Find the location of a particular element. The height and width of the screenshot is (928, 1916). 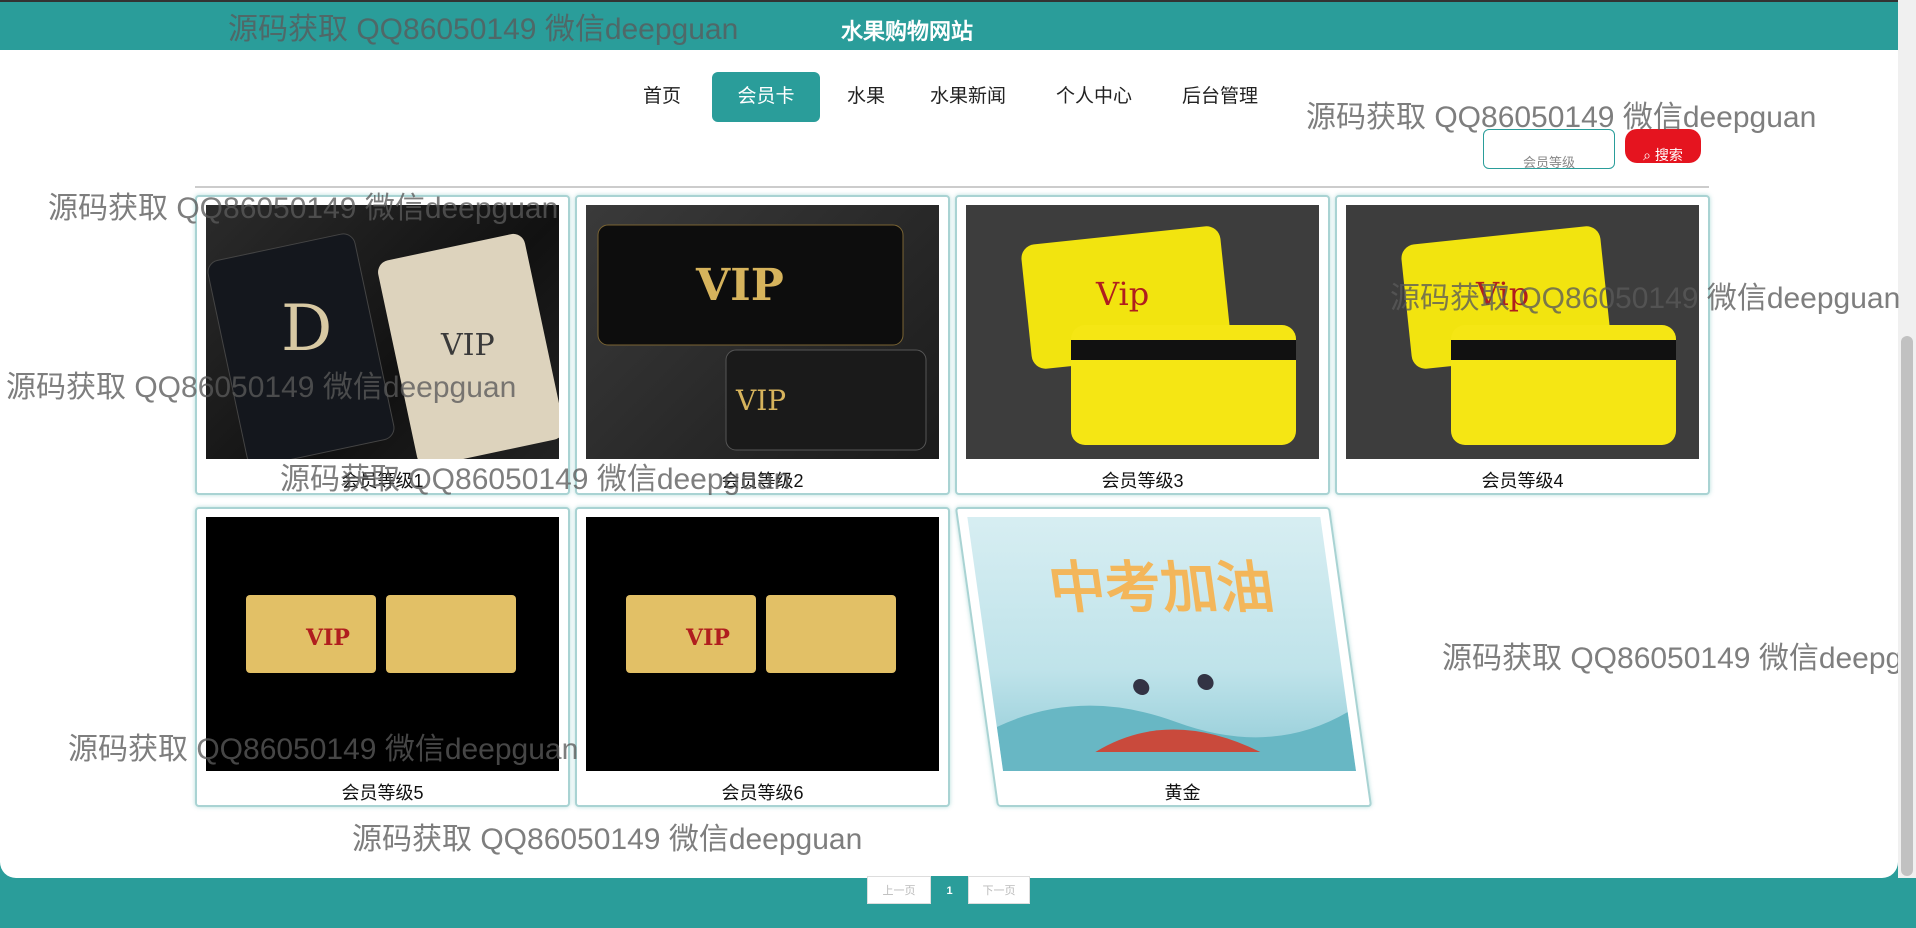

nav-admin: 后台管理 is located at coordinates (1220, 97).